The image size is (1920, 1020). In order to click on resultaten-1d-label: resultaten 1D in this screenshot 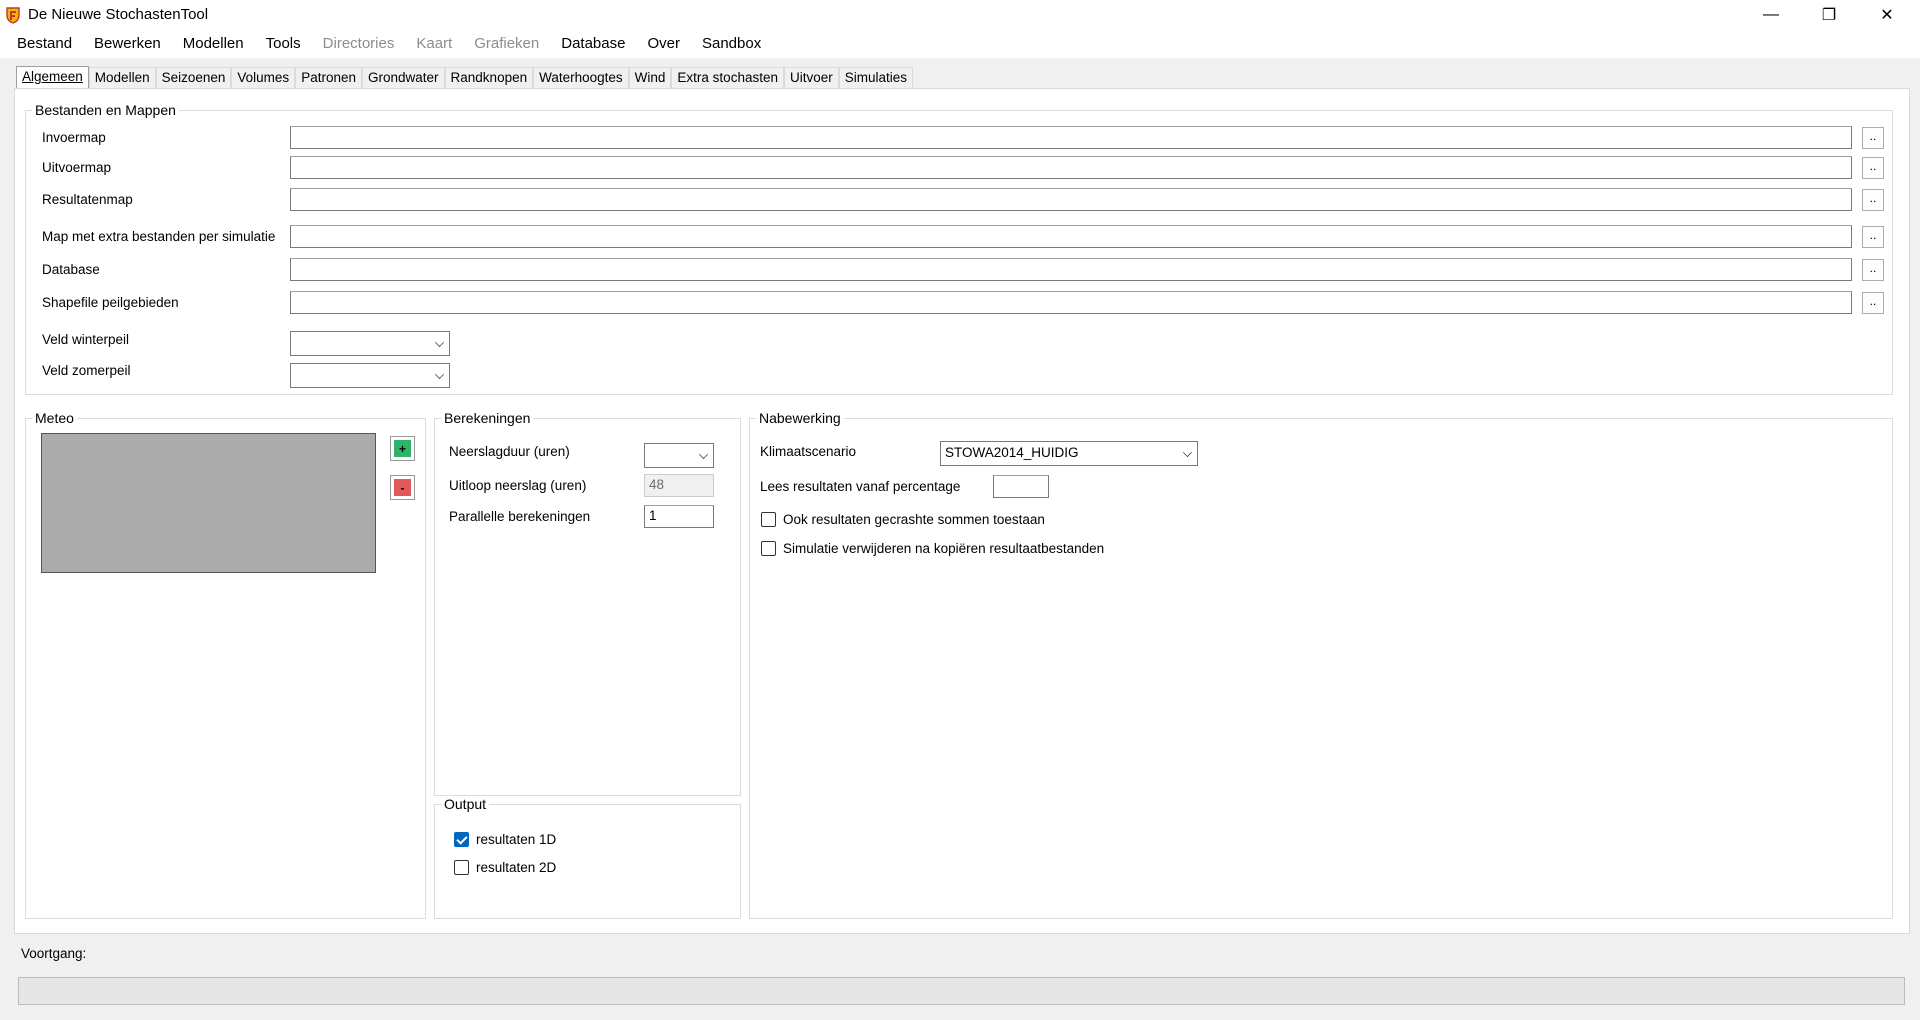, I will do `click(516, 839)`.